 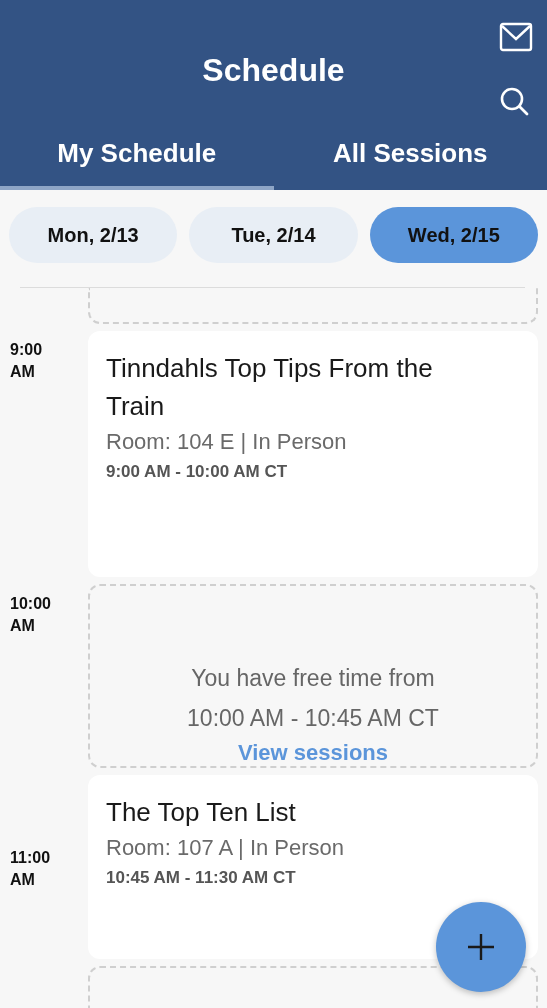 I want to click on free-time-range: 10:00 AM - 10:45 AM CT, so click(x=313, y=718).